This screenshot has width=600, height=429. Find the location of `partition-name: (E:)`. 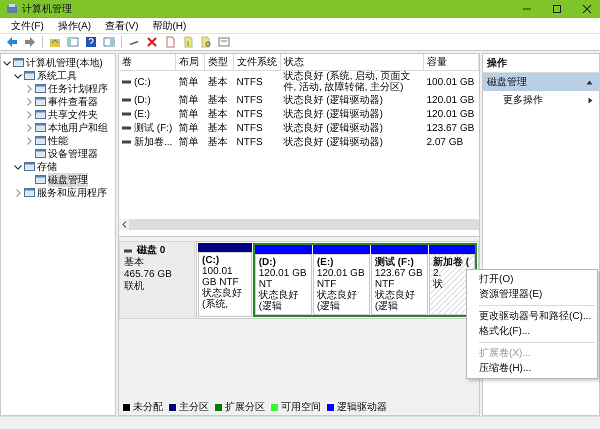

partition-name: (E:) is located at coordinates (325, 262).